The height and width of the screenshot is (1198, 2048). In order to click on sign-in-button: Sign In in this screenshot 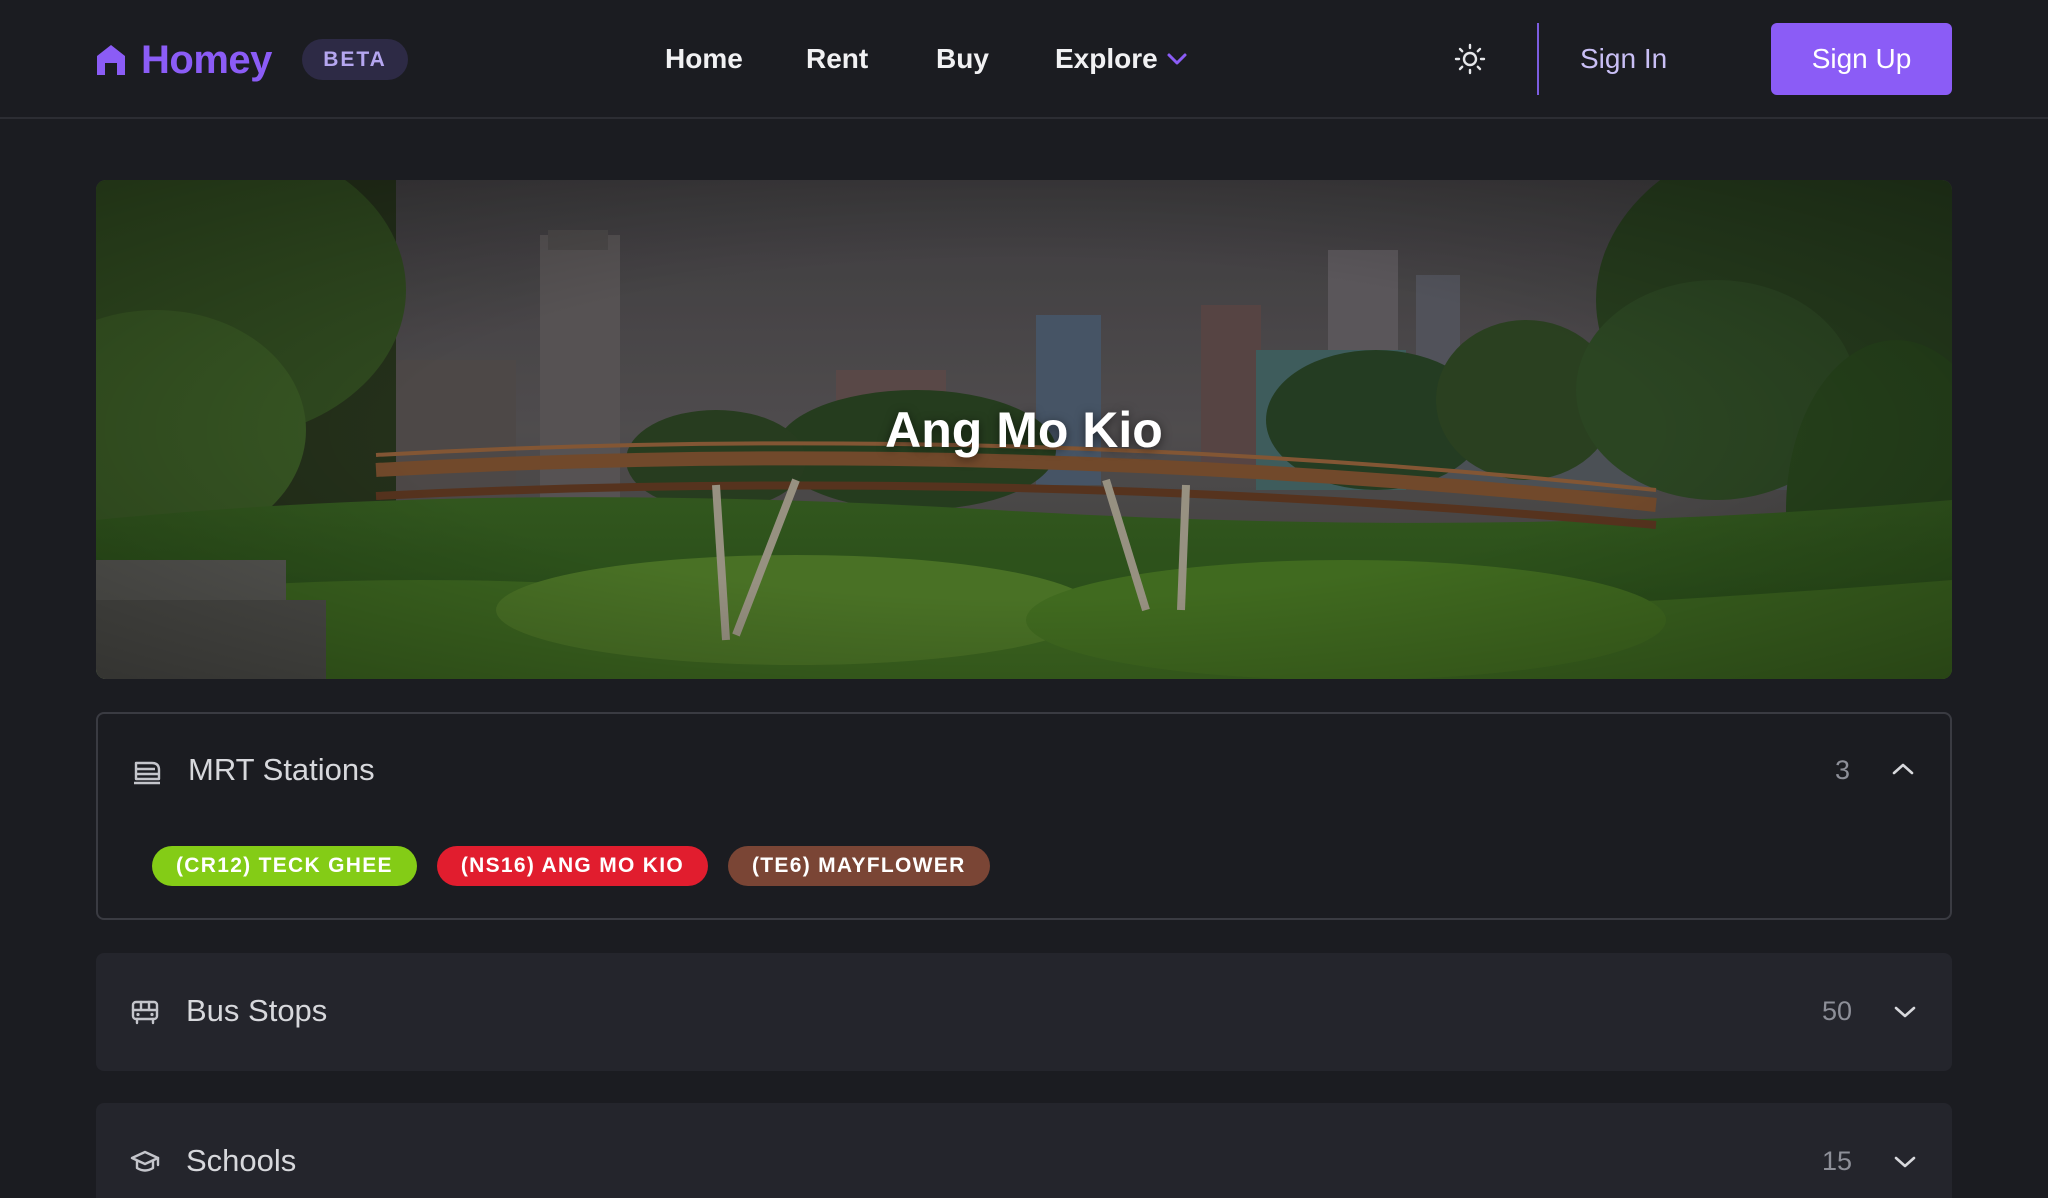, I will do `click(1655, 59)`.